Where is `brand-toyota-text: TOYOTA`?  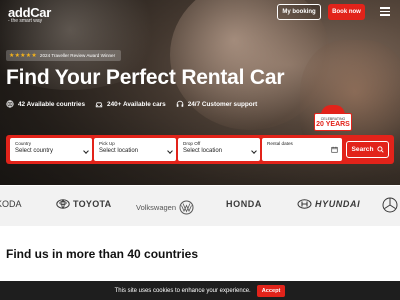
brand-toyota-text: TOYOTA is located at coordinates (92, 204).